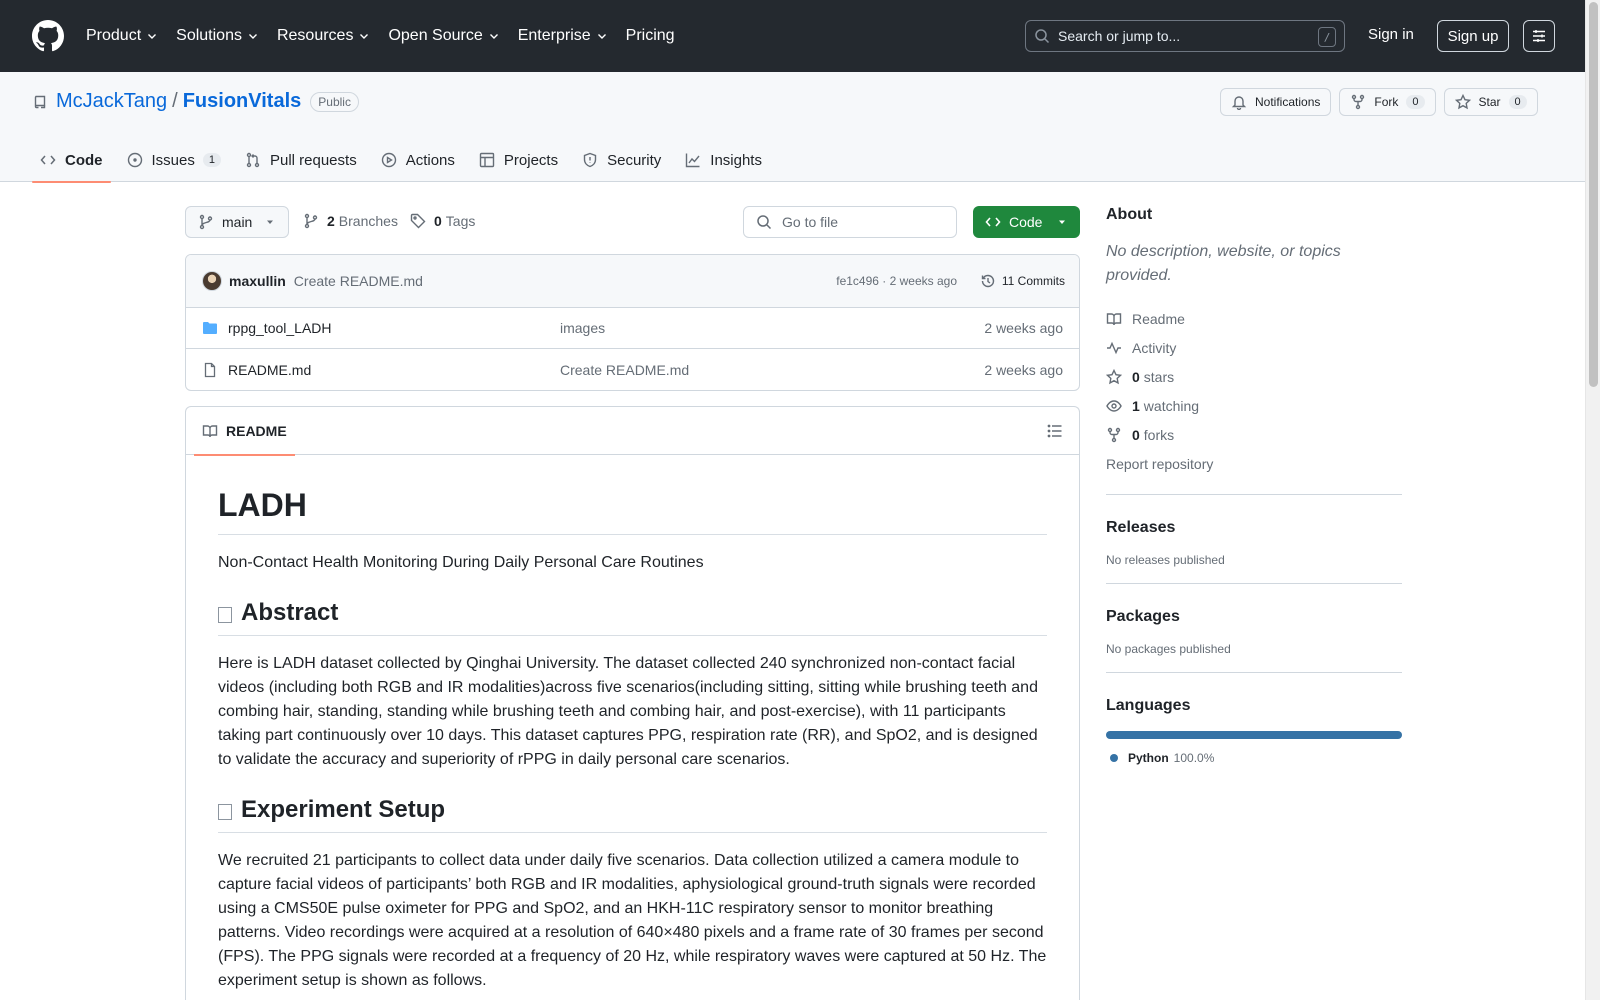 Image resolution: width=1600 pixels, height=1000 pixels. Describe the element at coordinates (632, 431) in the screenshot. I see `readme-header: README` at that location.